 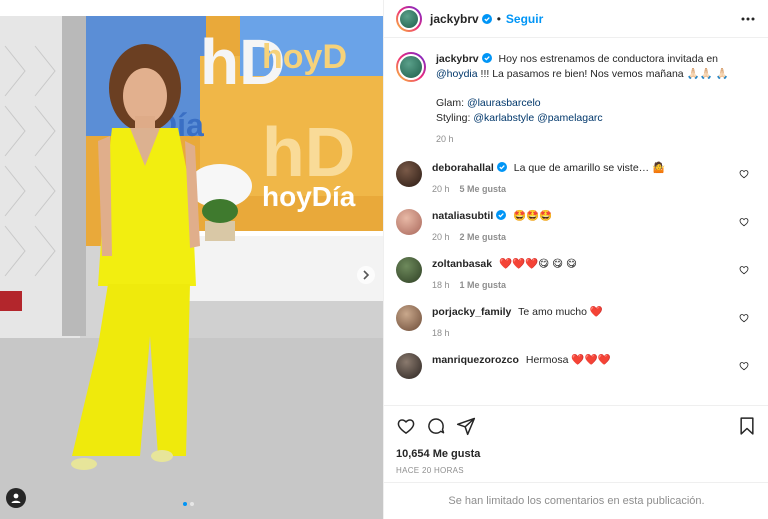 I want to click on comment-item: manriquezorozco Hermosa ❤️❤️❤️, so click(x=576, y=366).